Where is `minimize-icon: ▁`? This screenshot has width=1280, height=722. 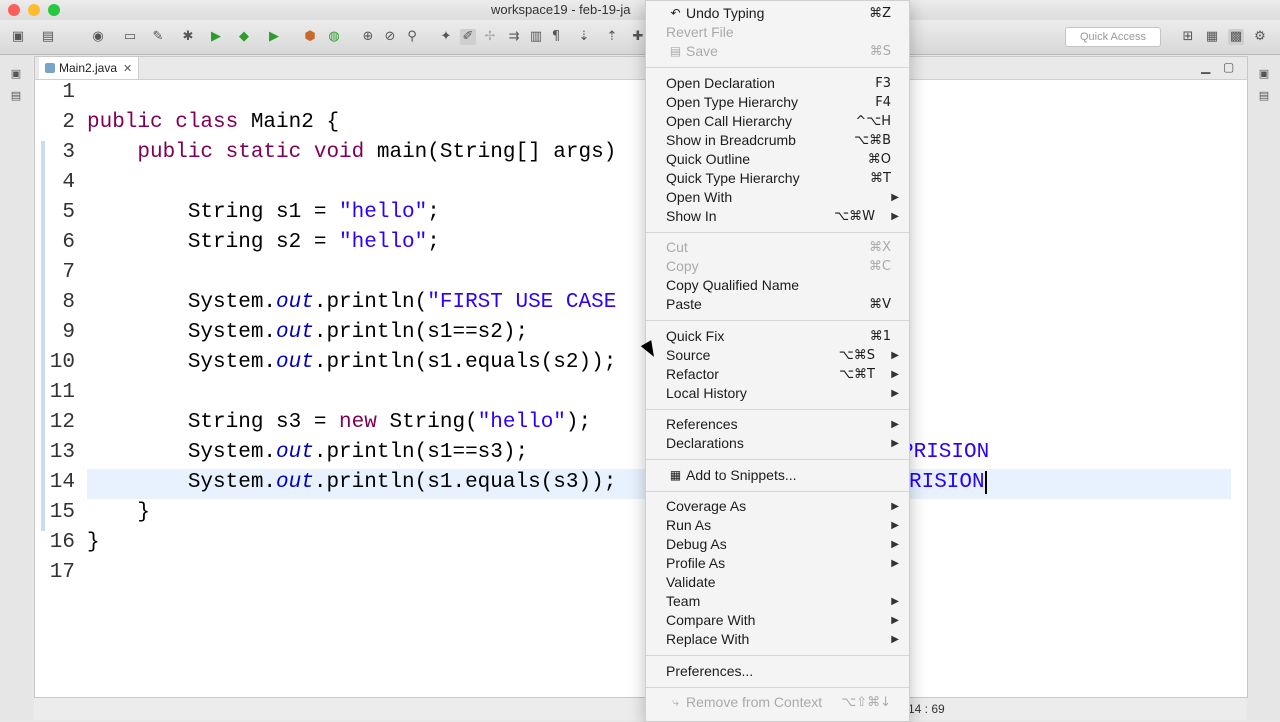 minimize-icon: ▁ is located at coordinates (1205, 67).